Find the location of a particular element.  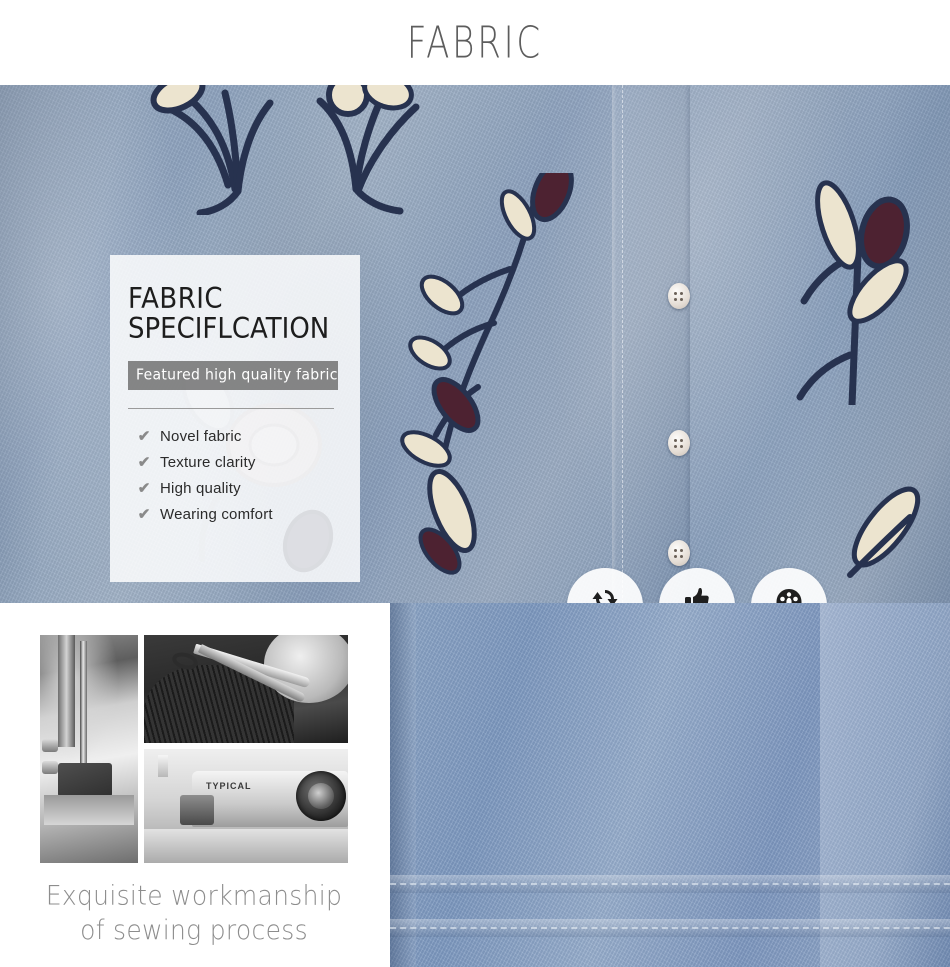

embroidery-vine-center is located at coordinates (487, 320).